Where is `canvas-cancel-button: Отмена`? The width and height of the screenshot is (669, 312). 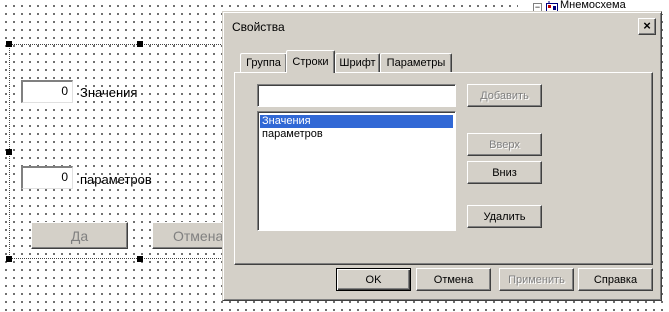 canvas-cancel-button: Отмена is located at coordinates (192, 235).